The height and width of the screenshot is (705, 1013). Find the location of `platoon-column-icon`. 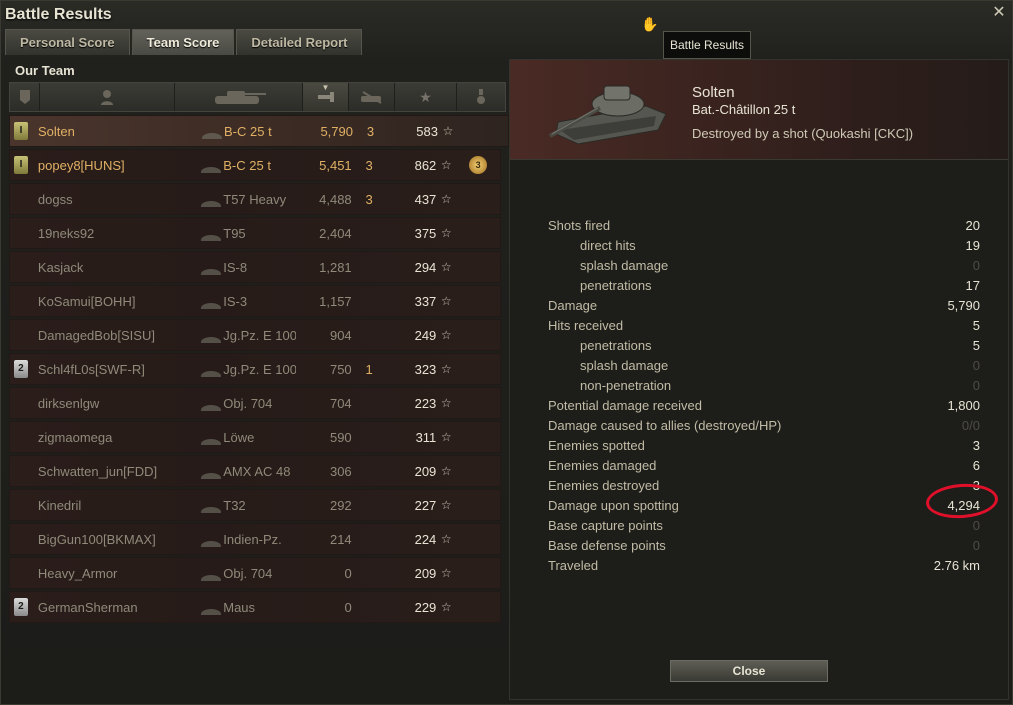

platoon-column-icon is located at coordinates (25, 97).